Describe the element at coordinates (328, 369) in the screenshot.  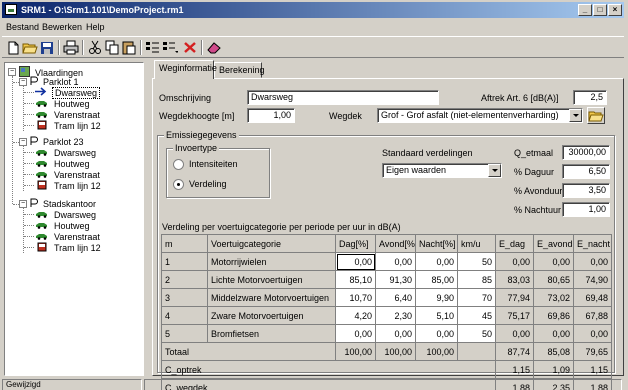
I see `table-cell: C_optrek` at that location.